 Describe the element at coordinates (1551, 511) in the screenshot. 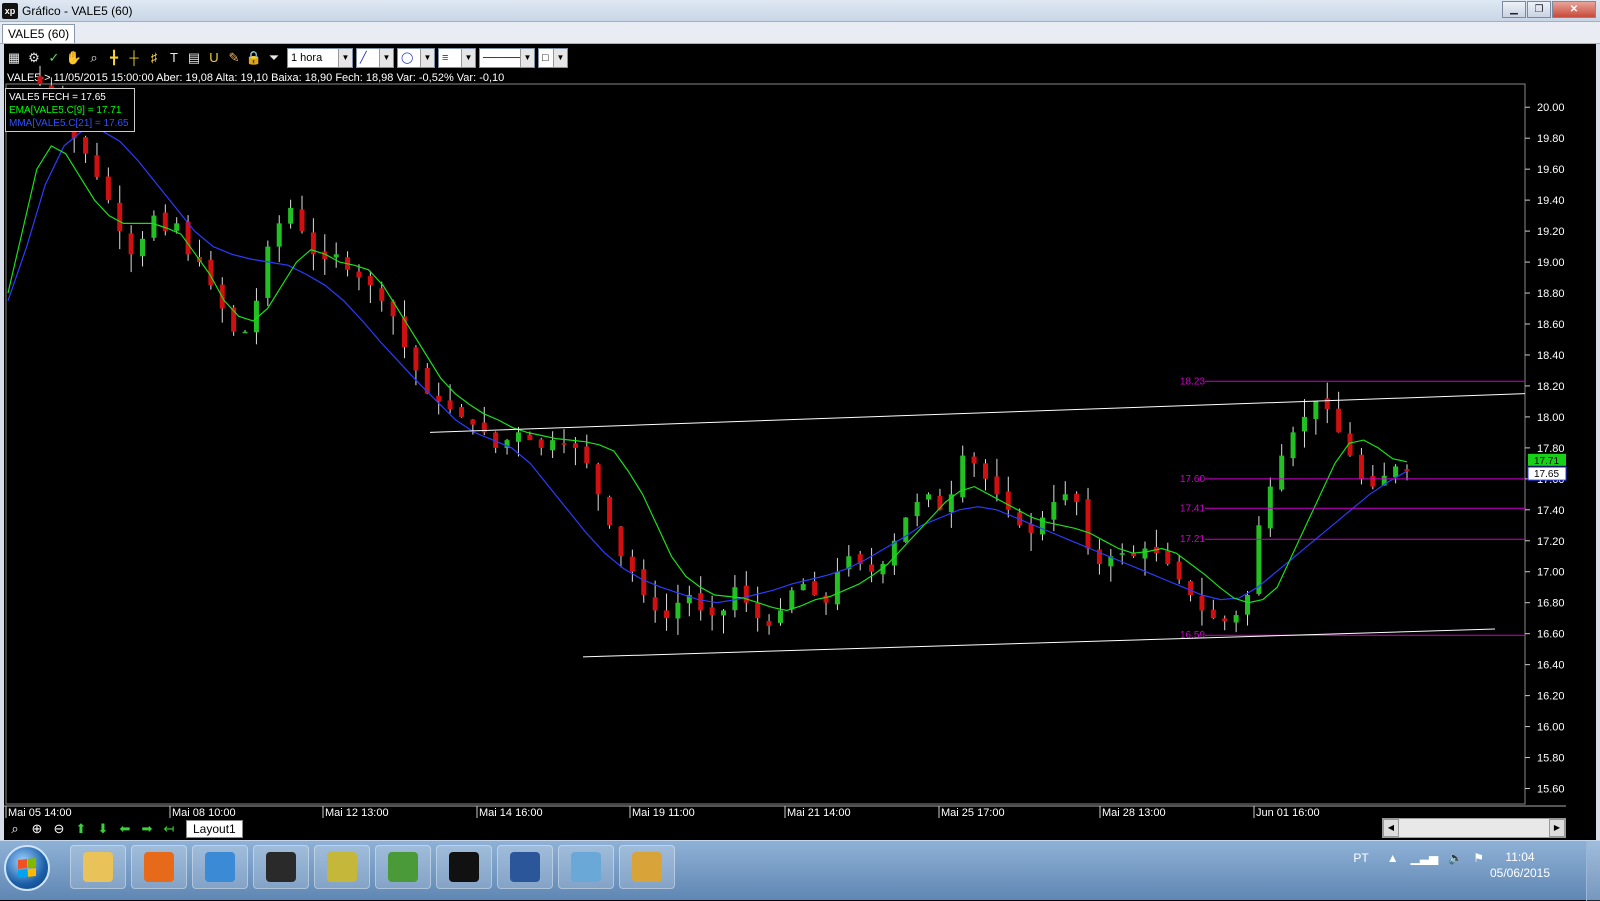

I see `y-tick-label: 17.40` at that location.